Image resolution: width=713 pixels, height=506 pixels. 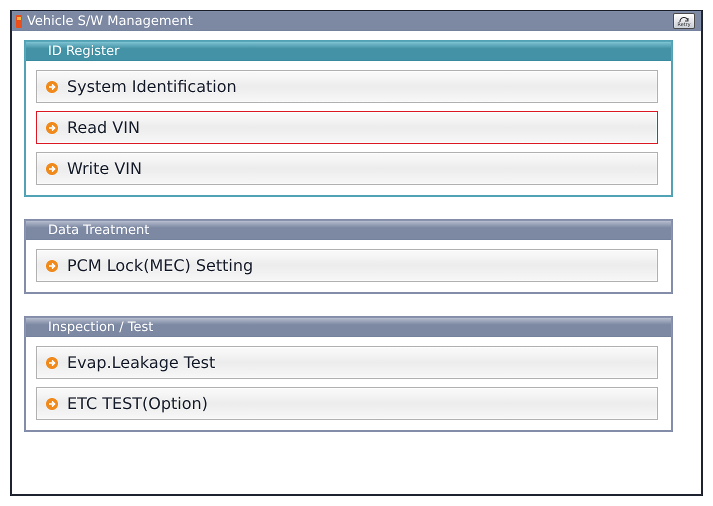 I want to click on menu-item: Write VIN, so click(x=347, y=168).